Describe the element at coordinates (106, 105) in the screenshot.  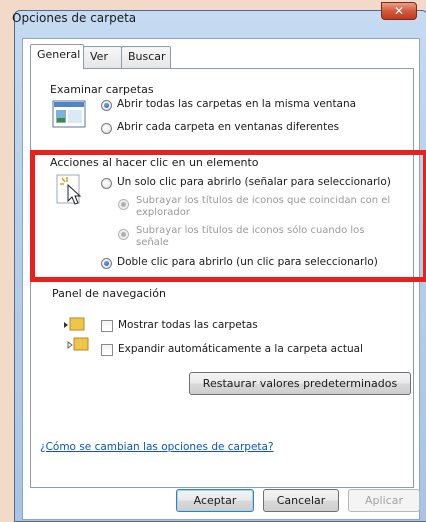
I see `radio-same-window` at that location.